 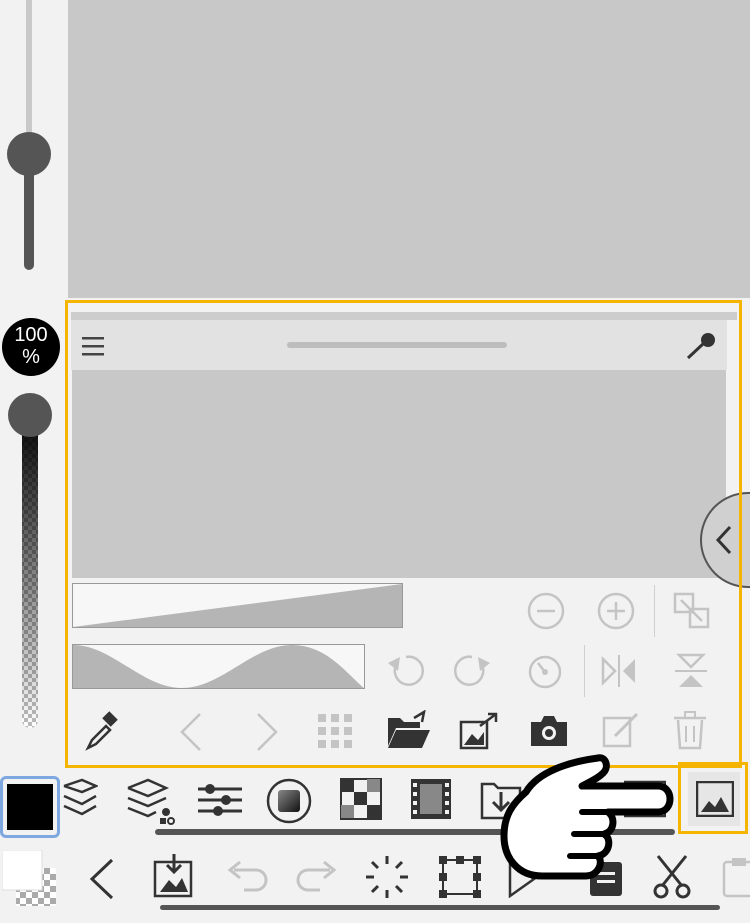 What do you see at coordinates (31, 335) in the screenshot?
I see `zoom-value: 100` at bounding box center [31, 335].